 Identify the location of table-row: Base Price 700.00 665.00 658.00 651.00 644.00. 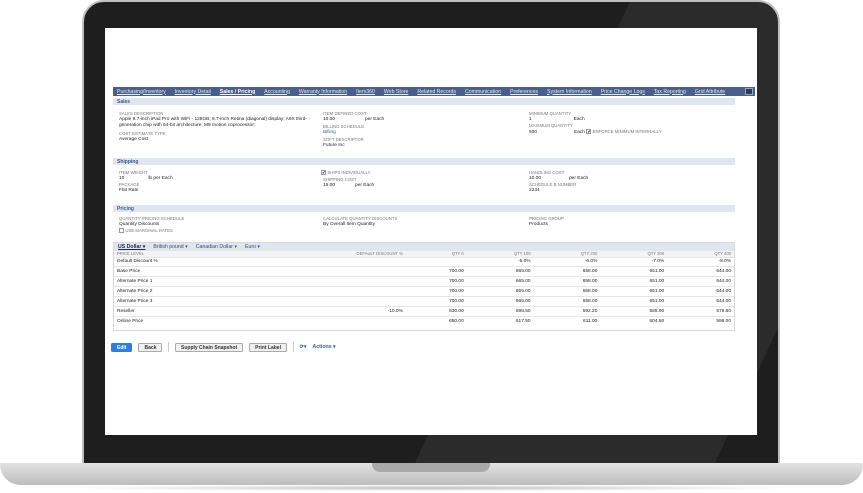
(424, 271).